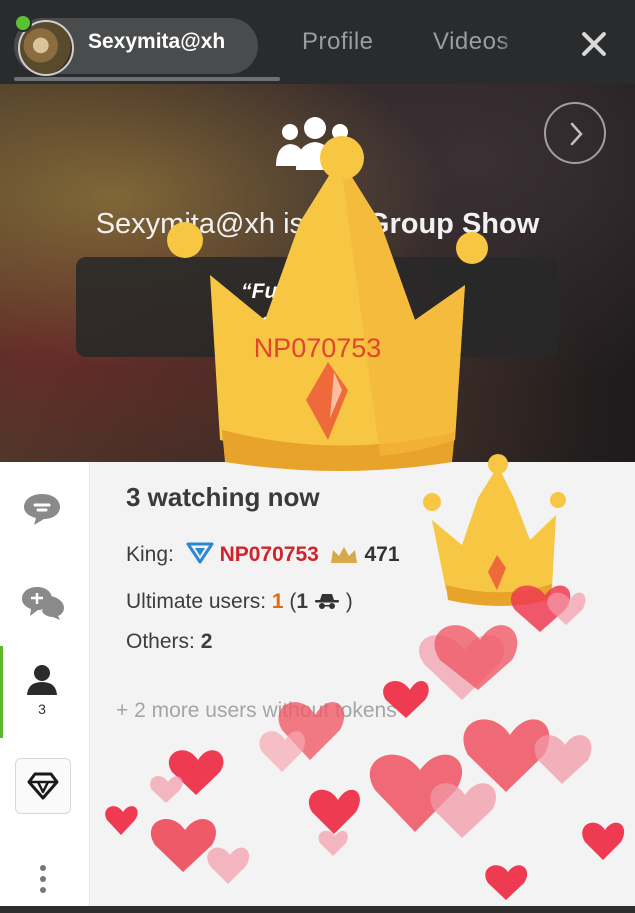 Image resolution: width=635 pixels, height=913 pixels. I want to click on diamond-icon, so click(43, 786).